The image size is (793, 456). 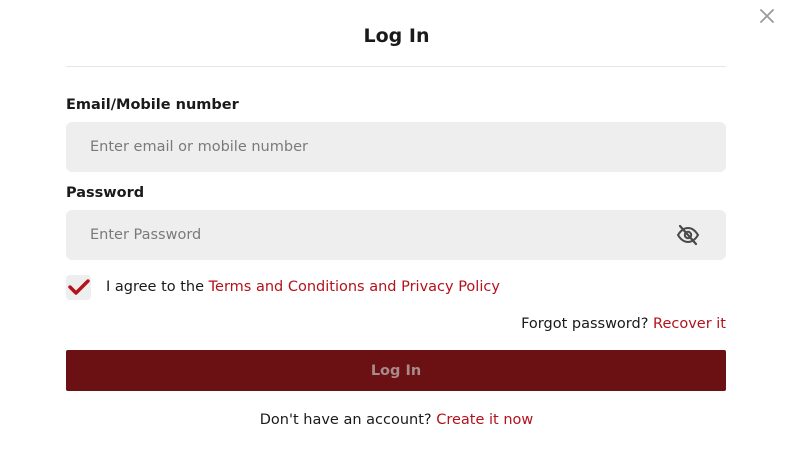 I want to click on page-title: Log In, so click(x=396, y=36).